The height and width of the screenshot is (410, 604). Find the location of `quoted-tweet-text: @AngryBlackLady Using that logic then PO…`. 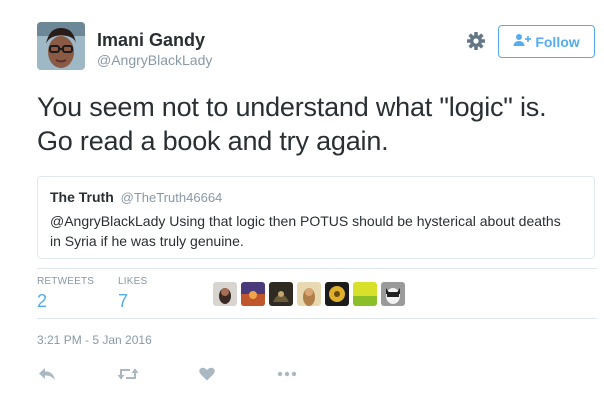

quoted-tweet-text: @AngryBlackLady Using that logic then PO… is located at coordinates (305, 231).